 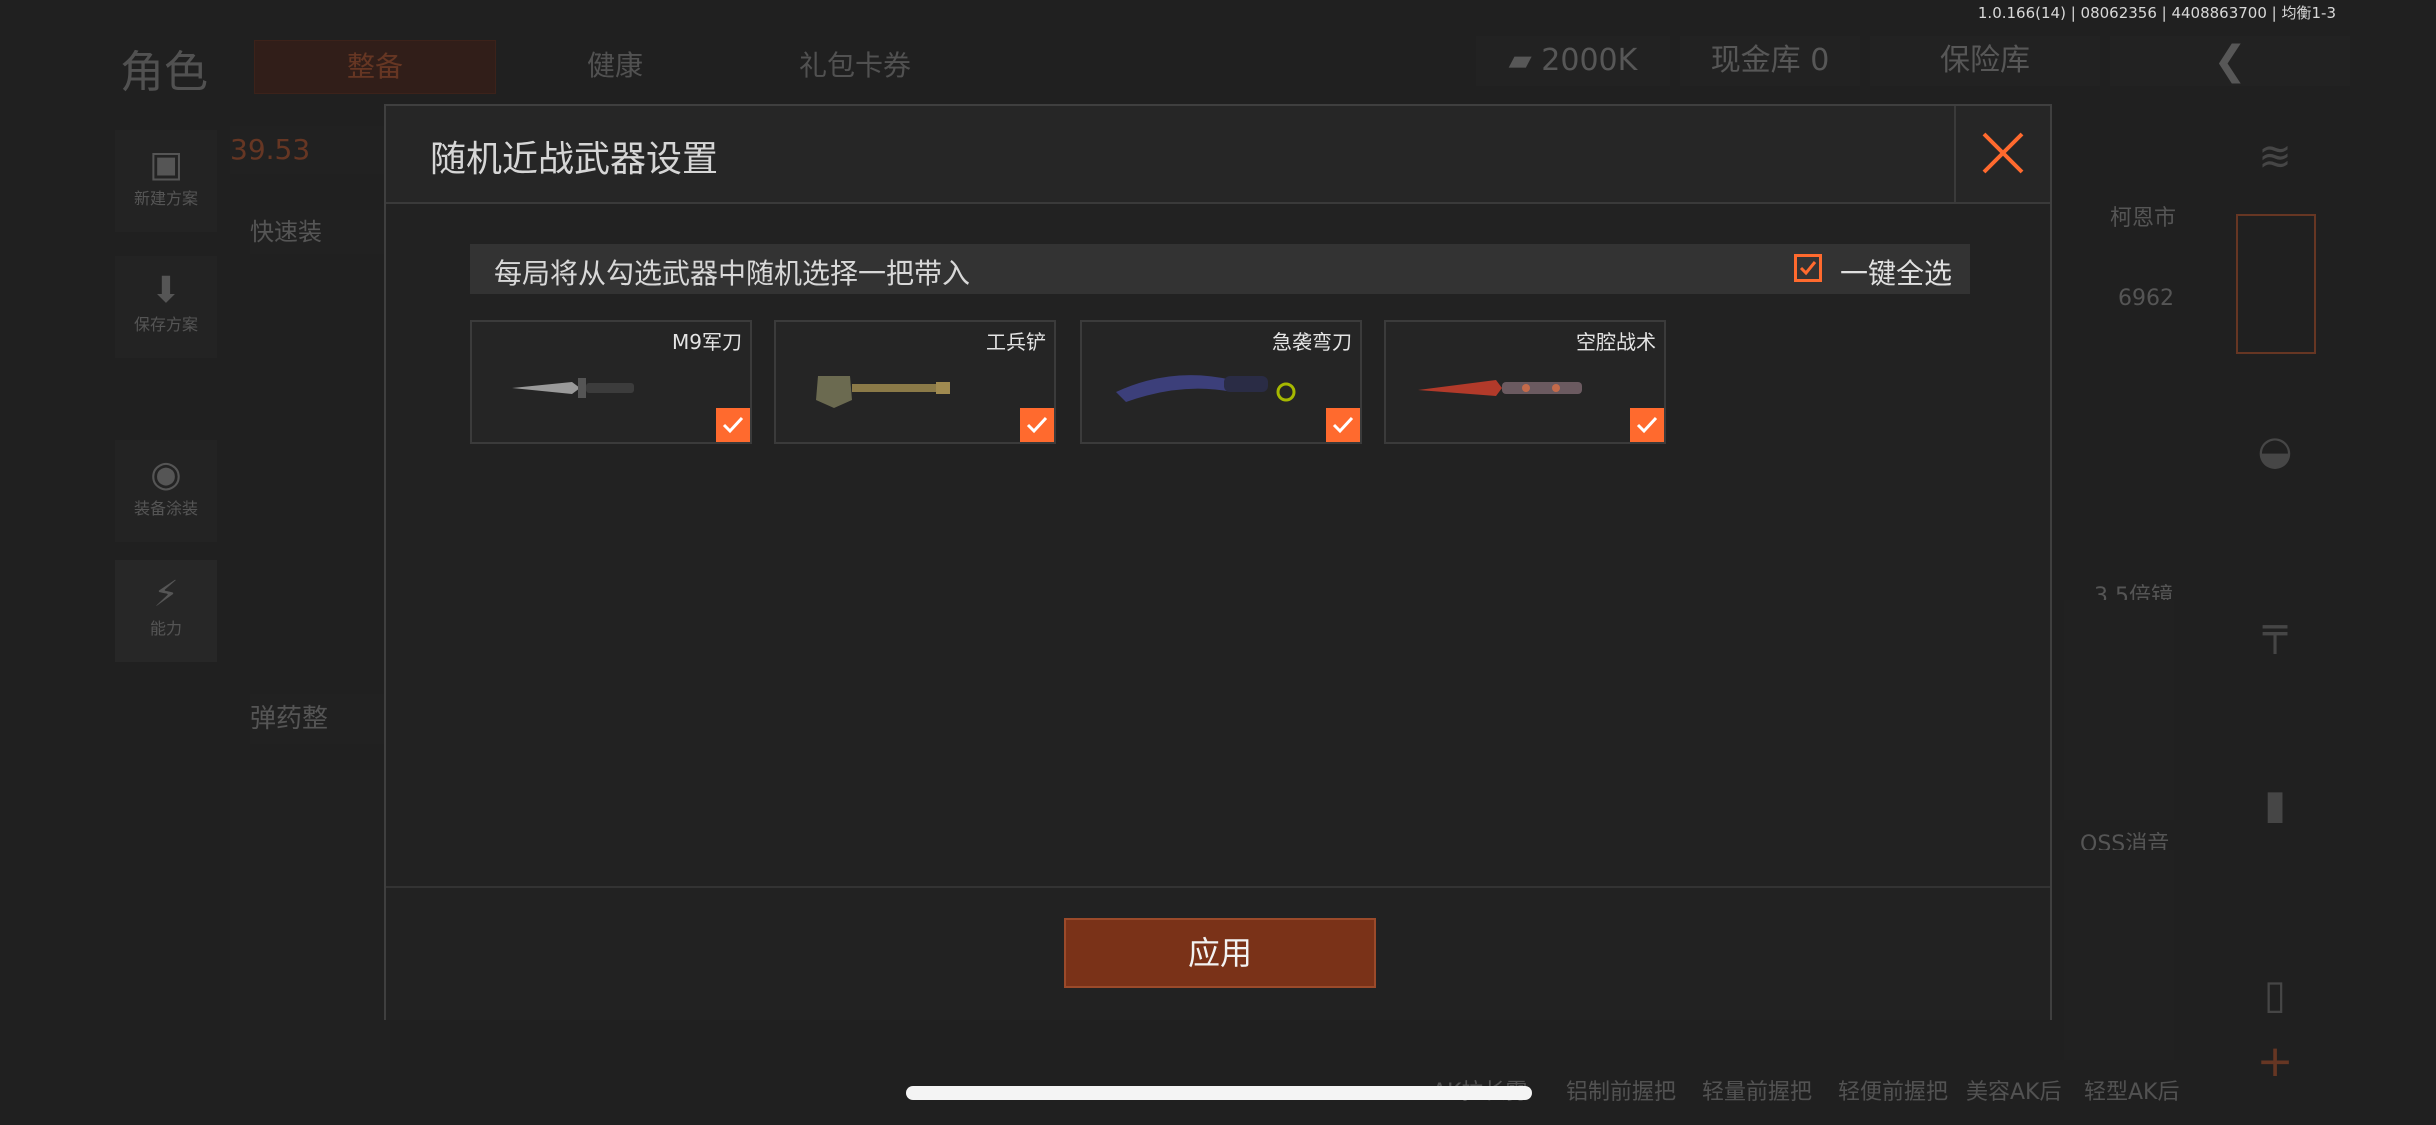 I want to click on cash-icon: ▰, so click(x=1520, y=60).